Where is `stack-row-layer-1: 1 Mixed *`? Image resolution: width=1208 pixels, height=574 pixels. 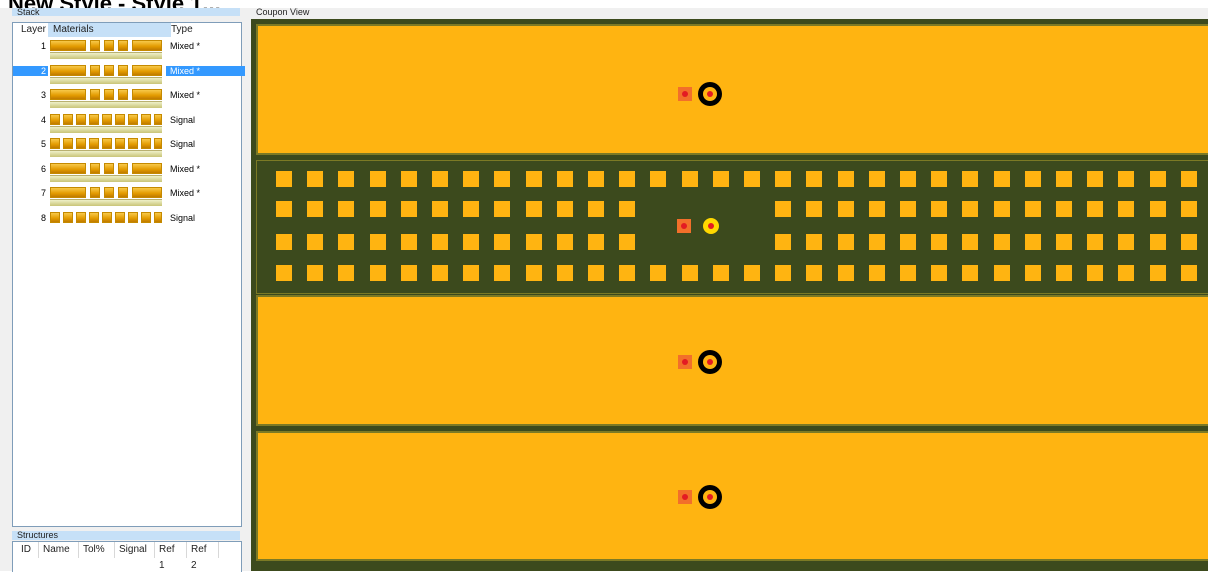
stack-row-layer-1: 1 Mixed * is located at coordinates (127, 49).